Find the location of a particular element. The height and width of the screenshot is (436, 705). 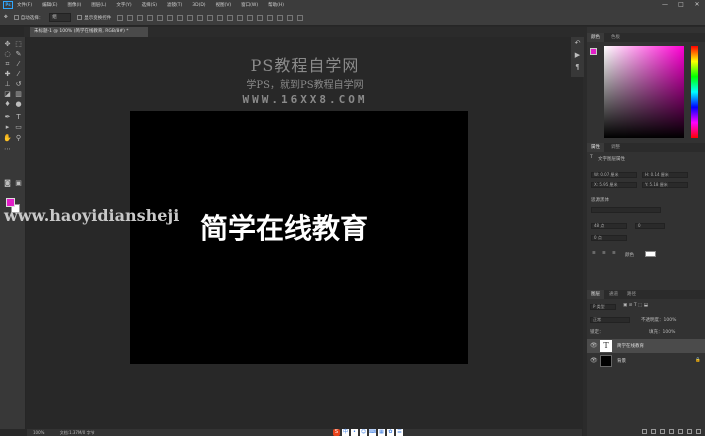

fill-field: 填充：100% is located at coordinates (662, 332).